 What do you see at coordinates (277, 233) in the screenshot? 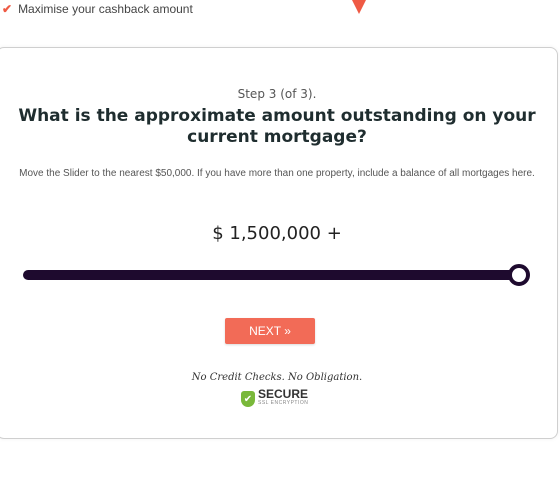
I see `amount-display: $ 1,500,000 +` at bounding box center [277, 233].